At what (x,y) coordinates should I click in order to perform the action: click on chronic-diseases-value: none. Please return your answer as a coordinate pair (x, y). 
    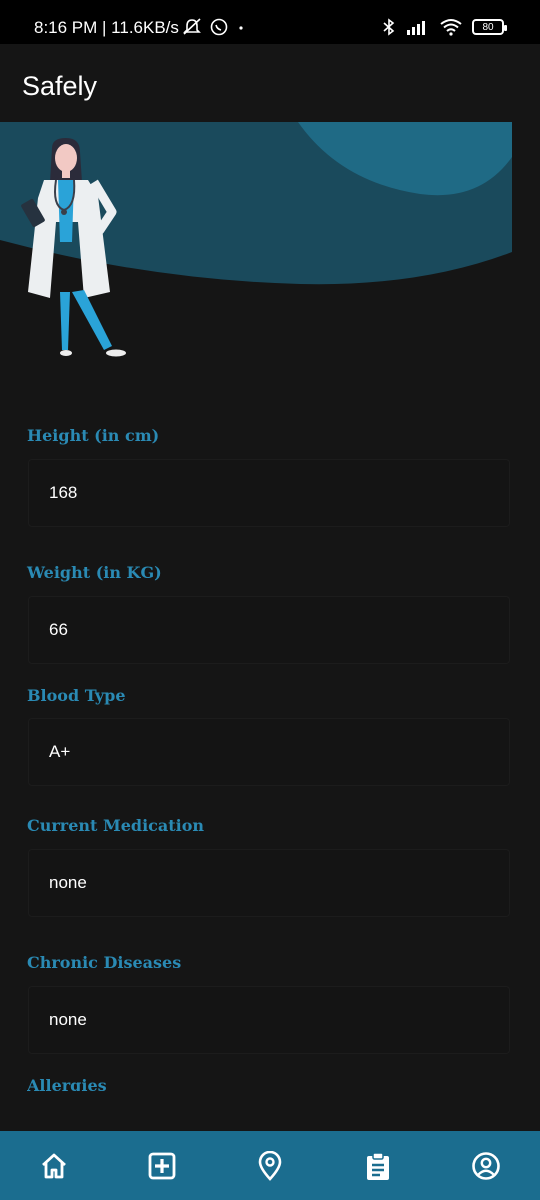
    Looking at the image, I should click on (68, 1019).